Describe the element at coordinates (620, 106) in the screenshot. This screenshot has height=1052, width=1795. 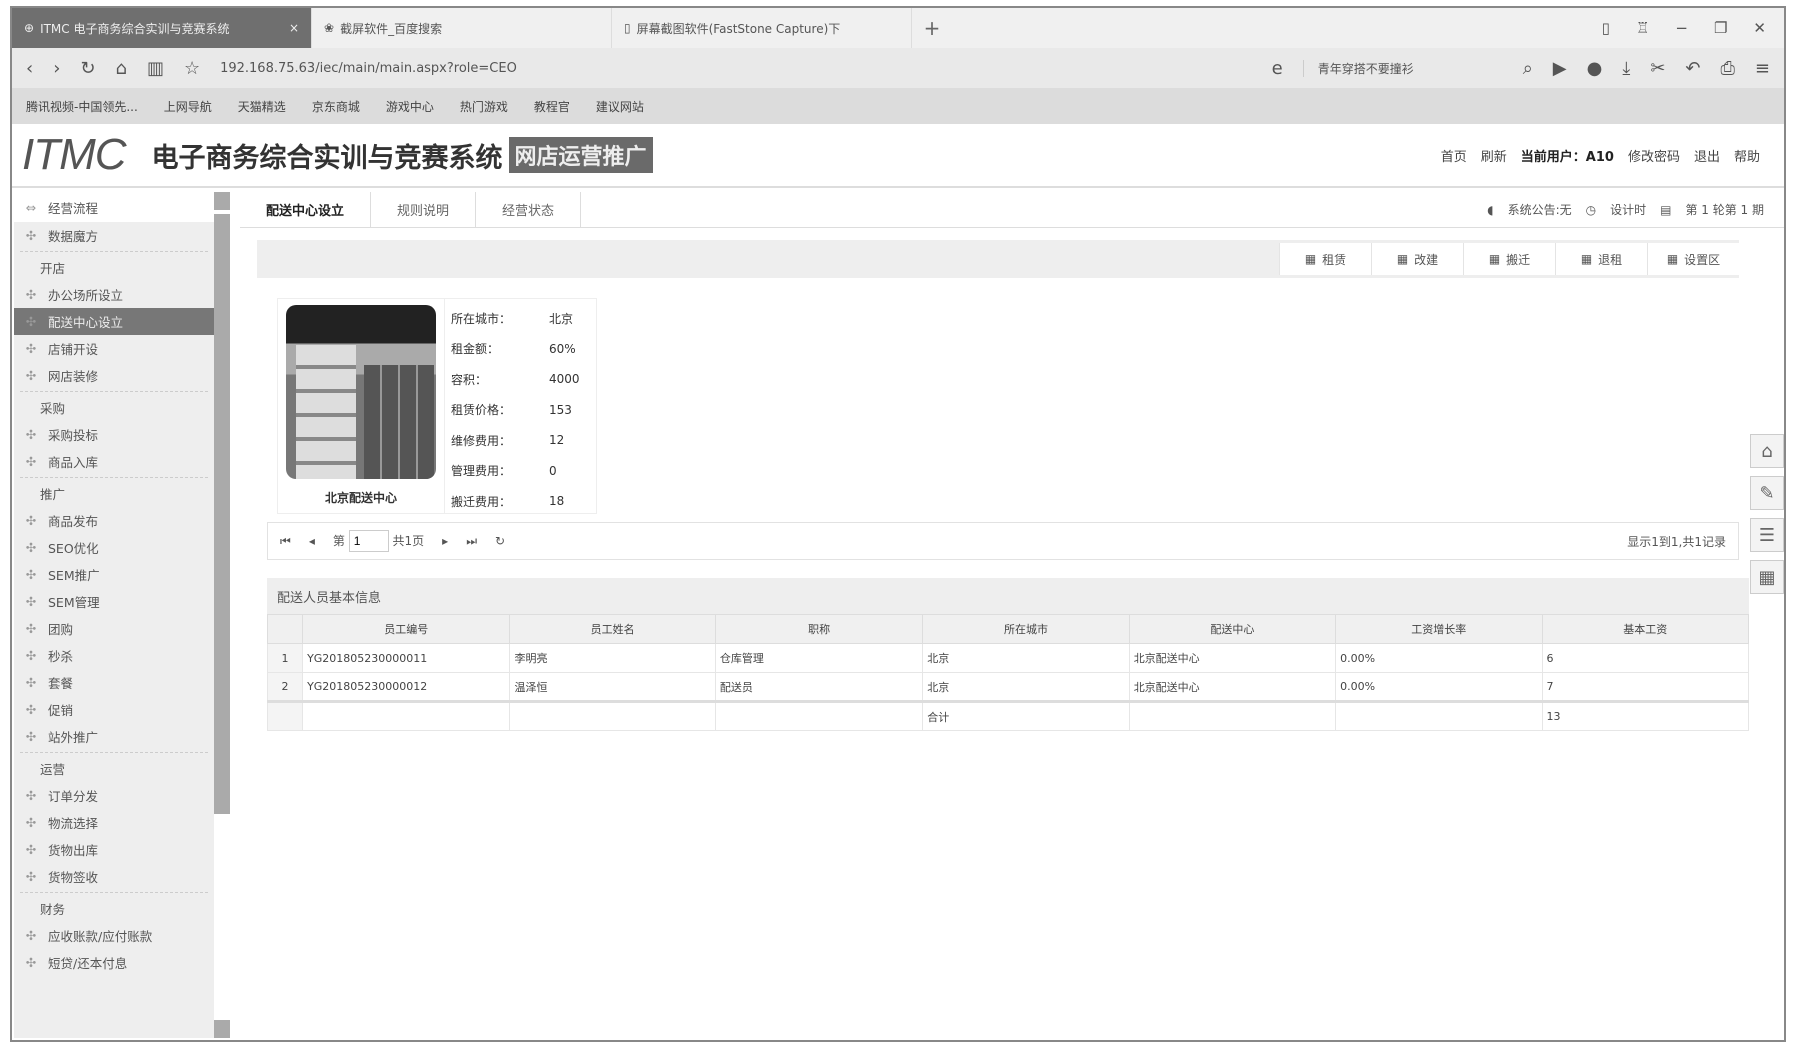
I see `bookmark: 建议网站` at that location.